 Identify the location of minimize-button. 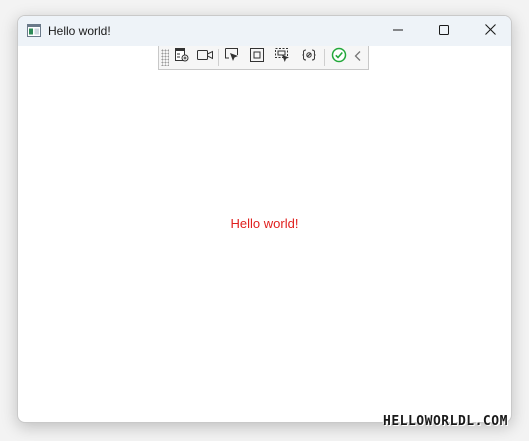
(398, 31).